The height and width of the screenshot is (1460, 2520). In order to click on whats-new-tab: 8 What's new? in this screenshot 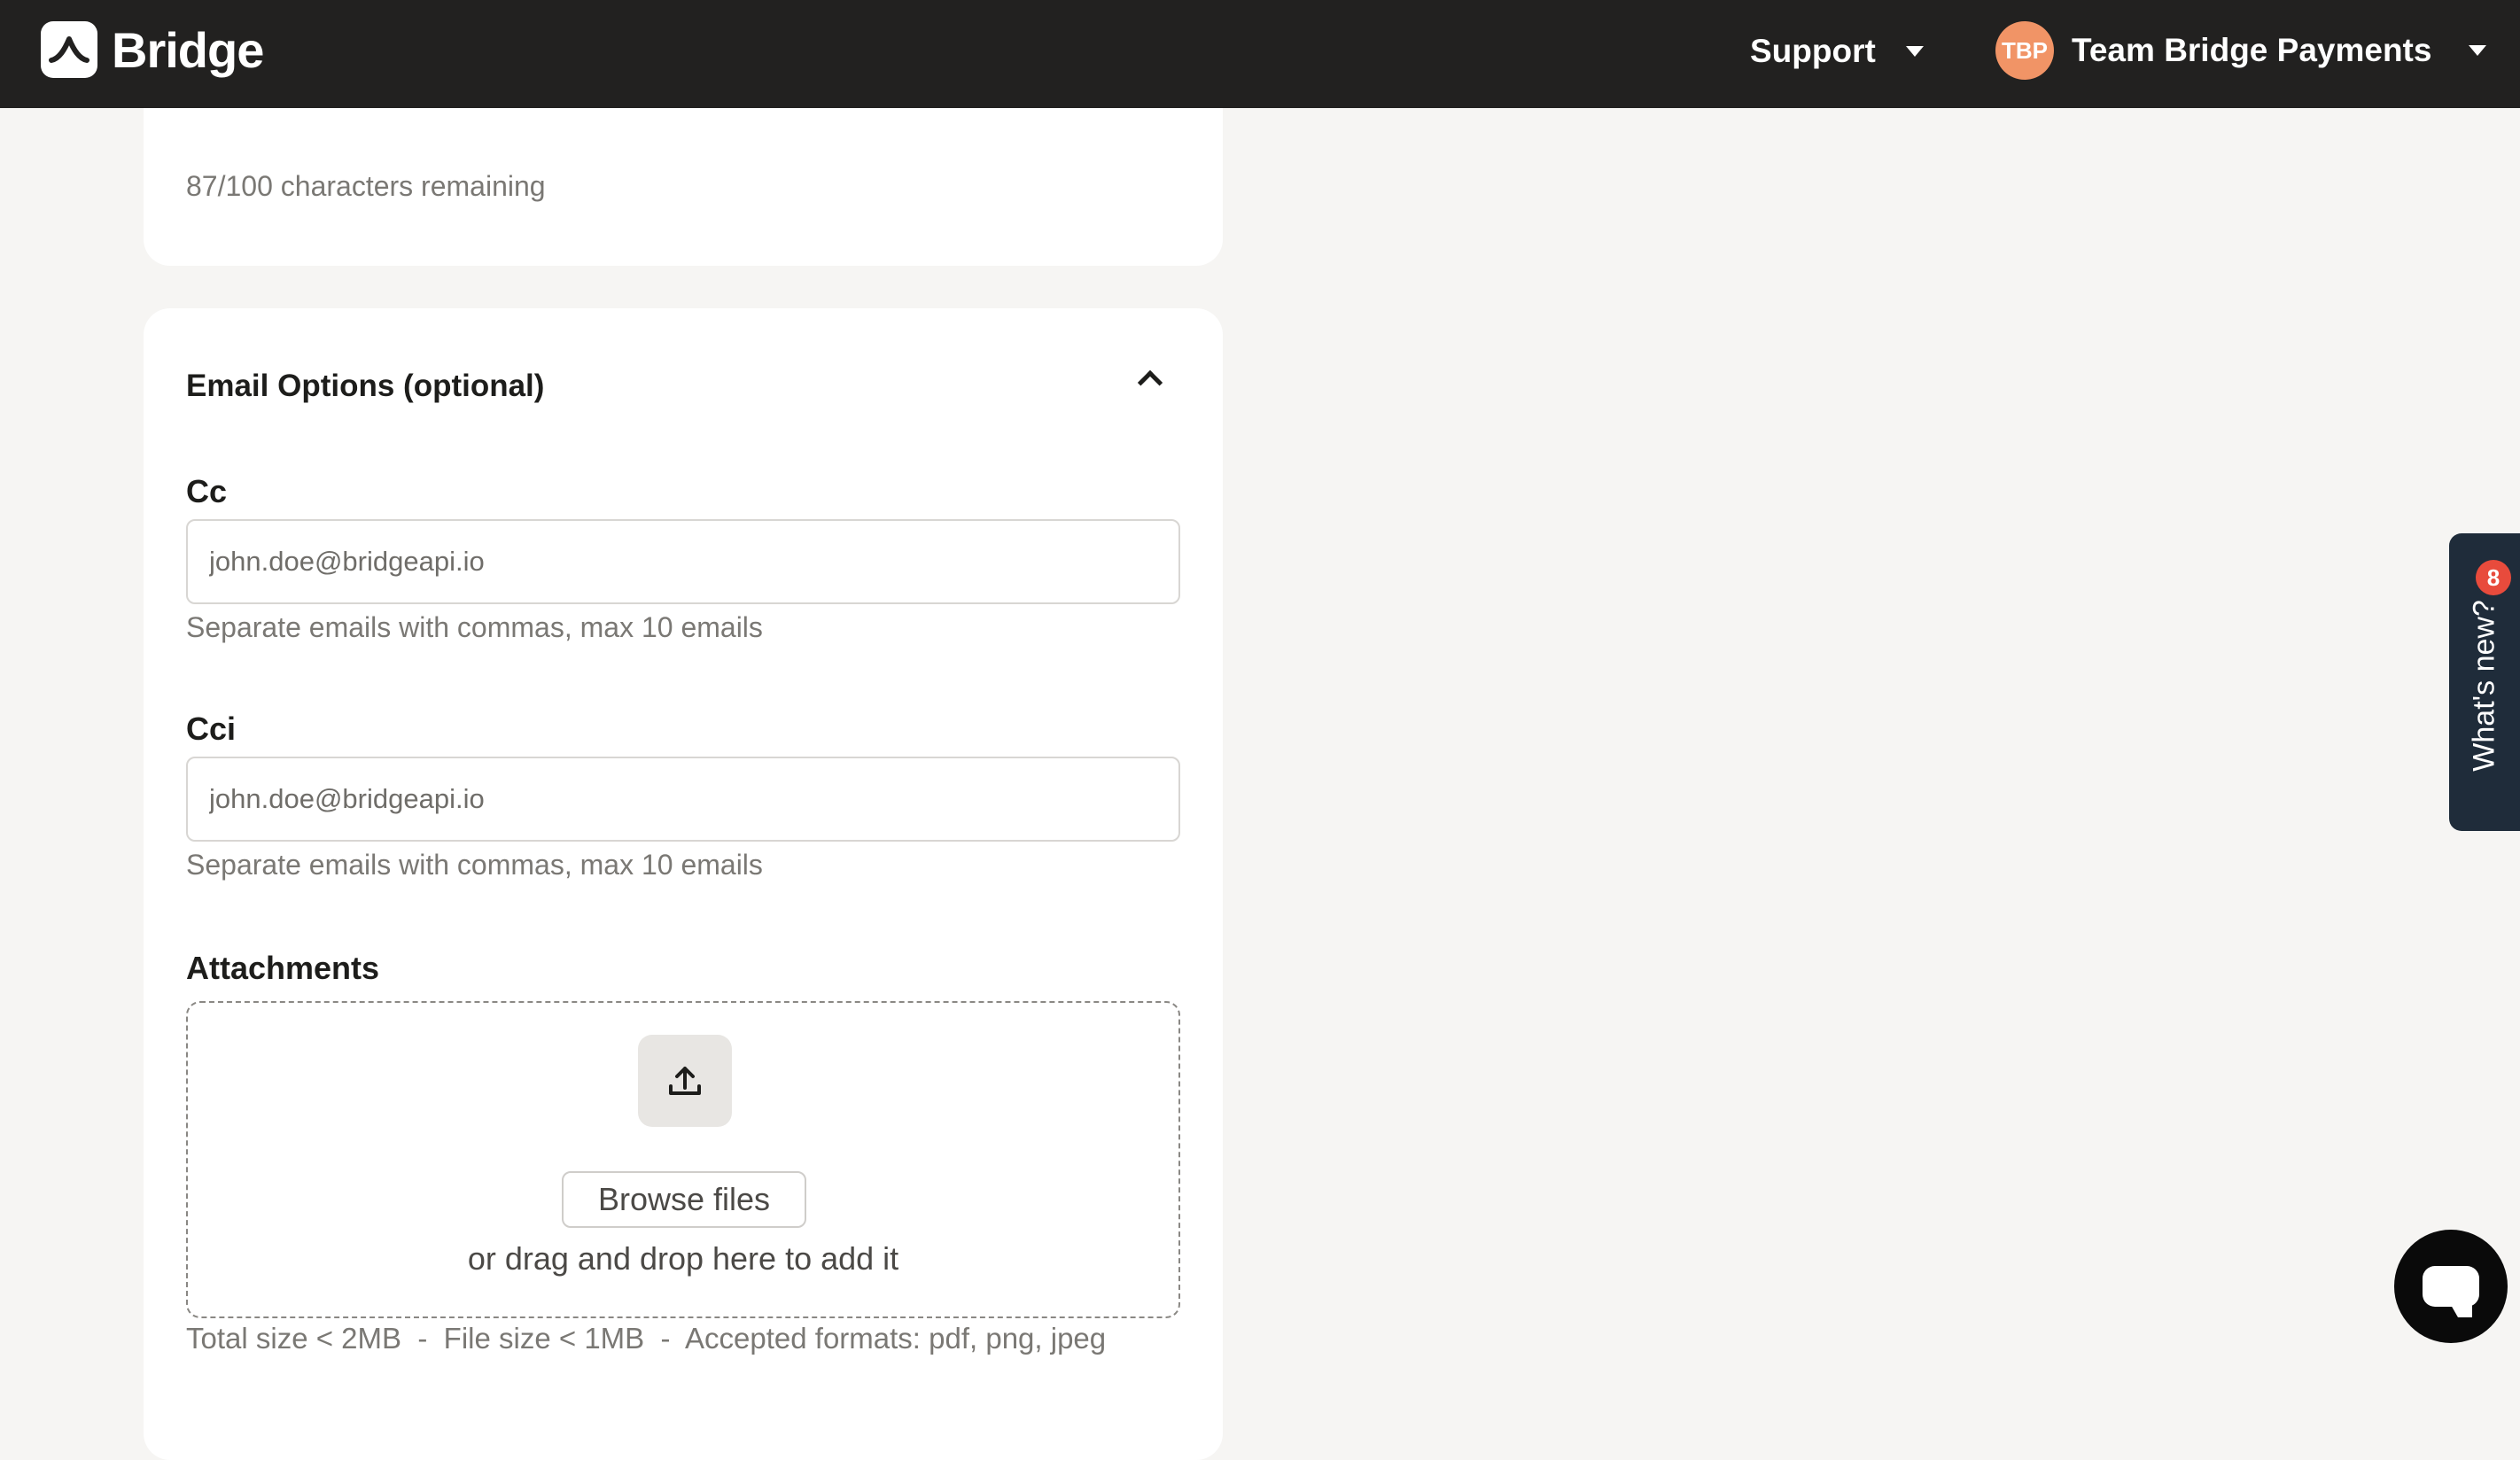, I will do `click(2484, 682)`.